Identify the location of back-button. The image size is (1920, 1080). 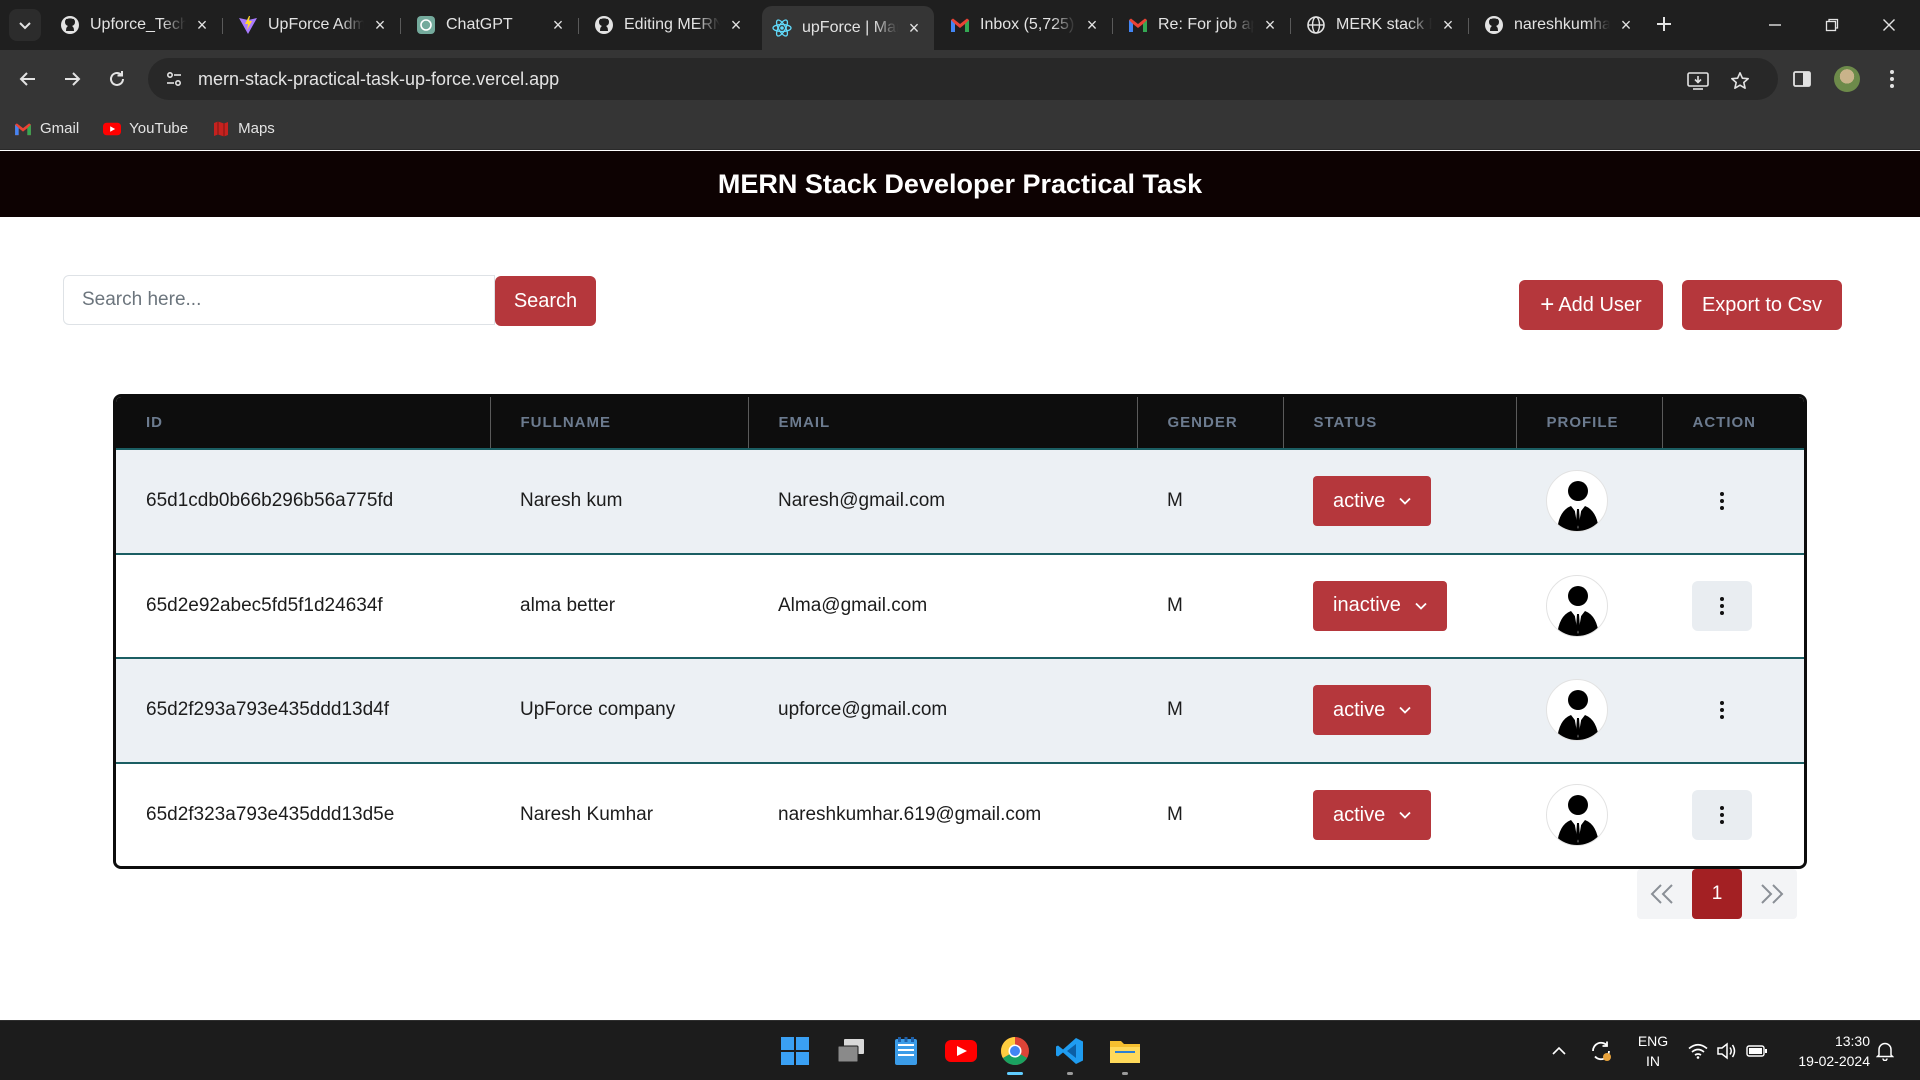
(28, 79).